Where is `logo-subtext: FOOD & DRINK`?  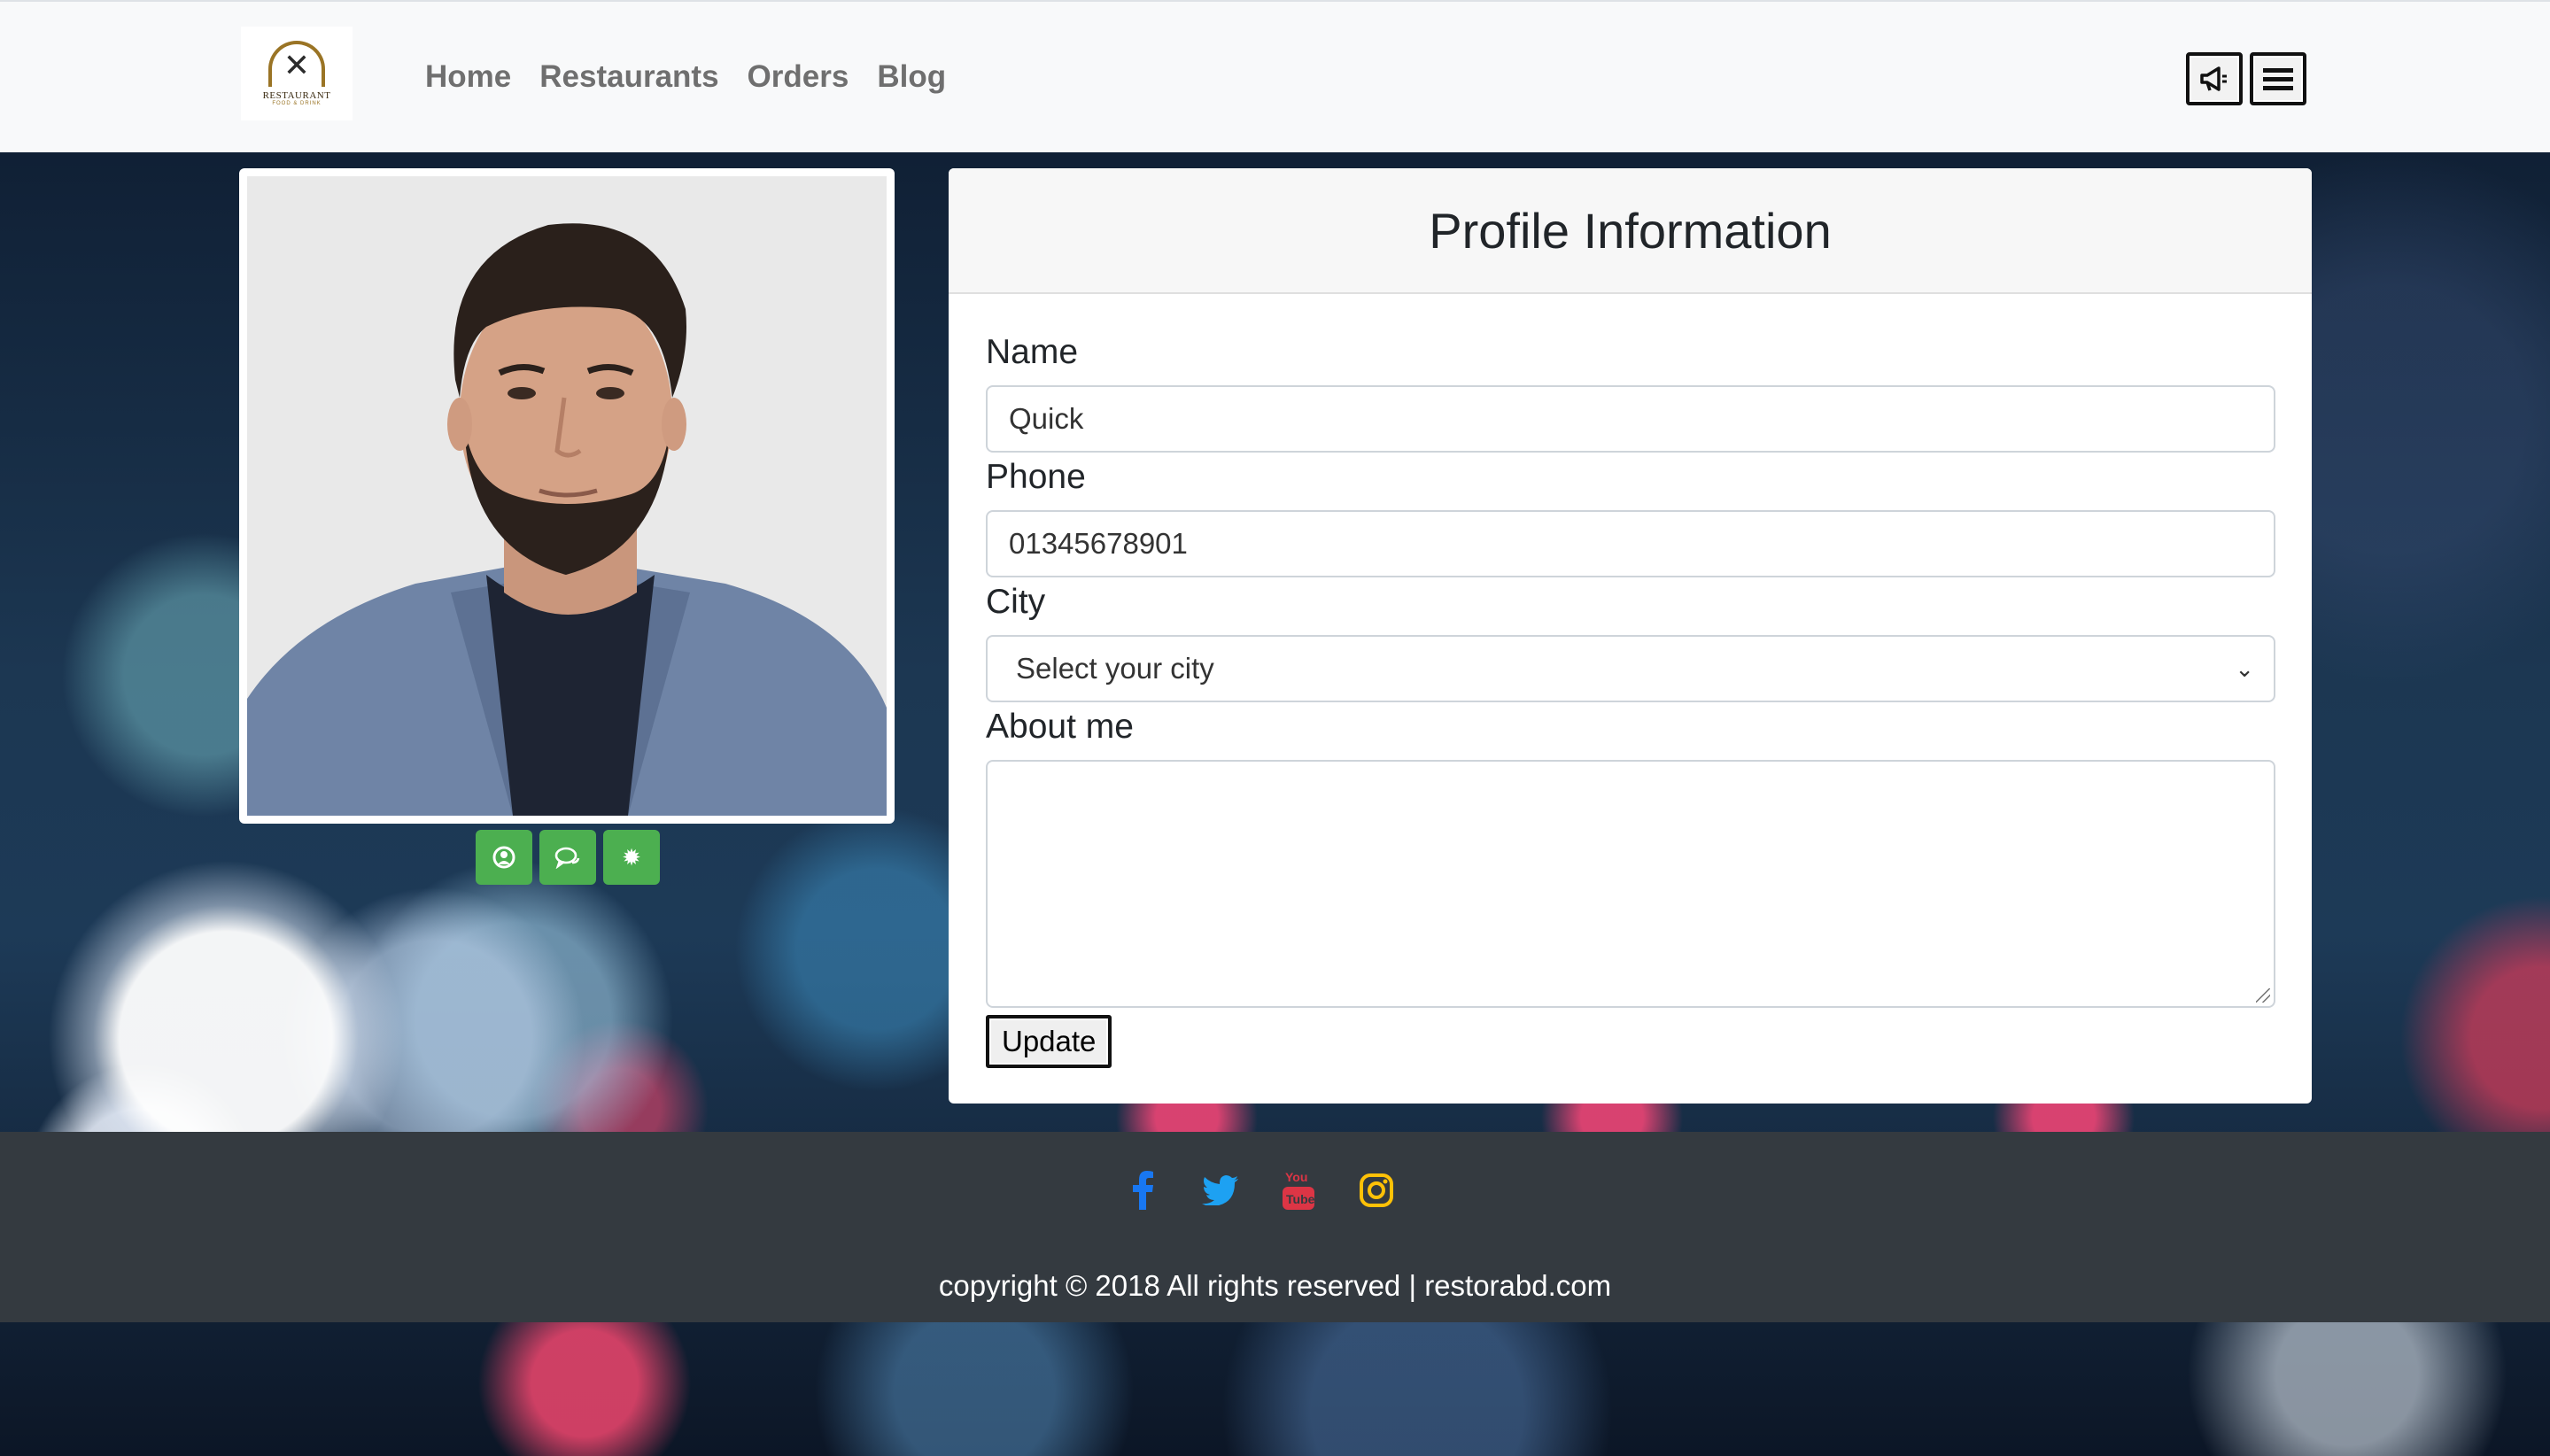
logo-subtext: FOOD & DRINK is located at coordinates (297, 103).